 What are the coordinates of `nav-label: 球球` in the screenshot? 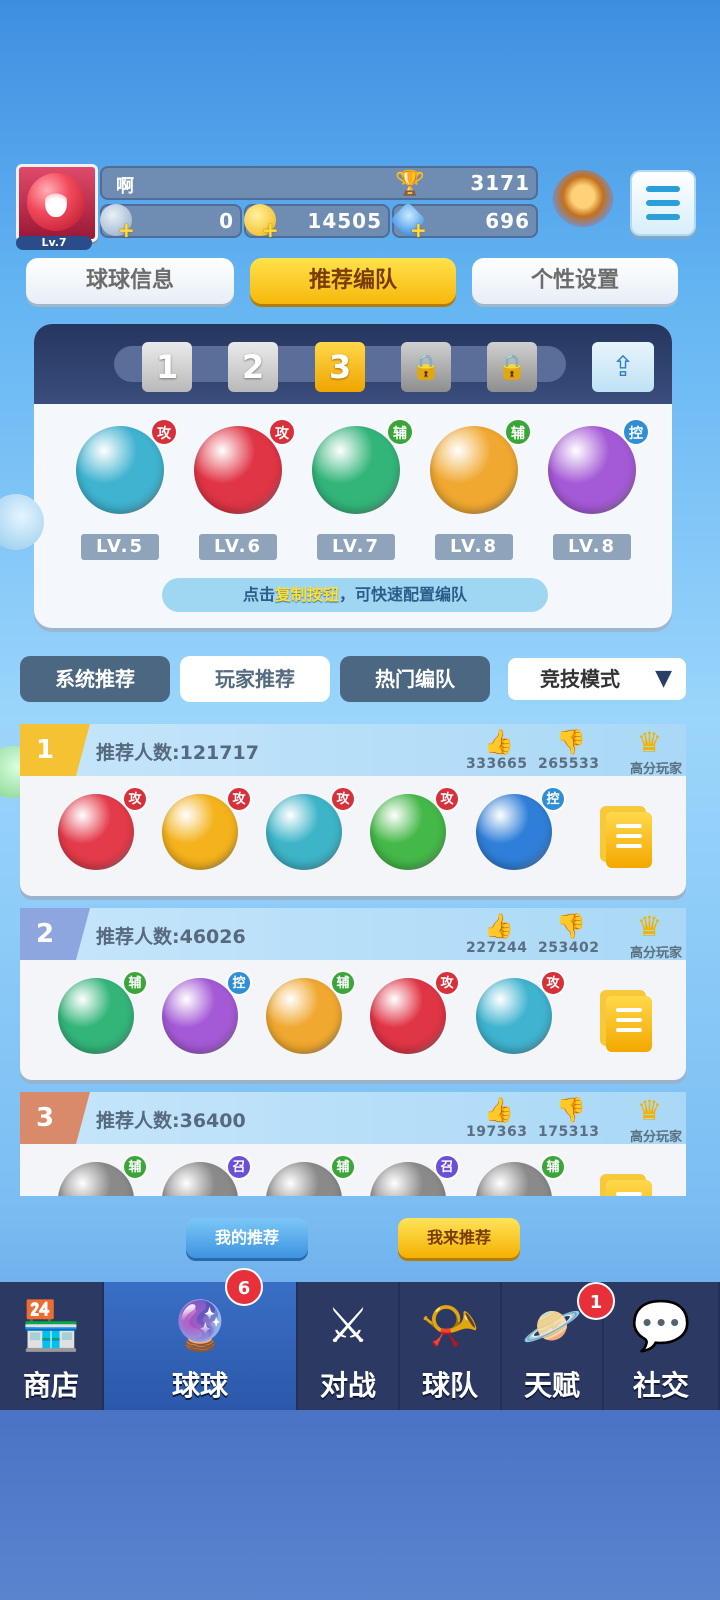 It's located at (199, 1385).